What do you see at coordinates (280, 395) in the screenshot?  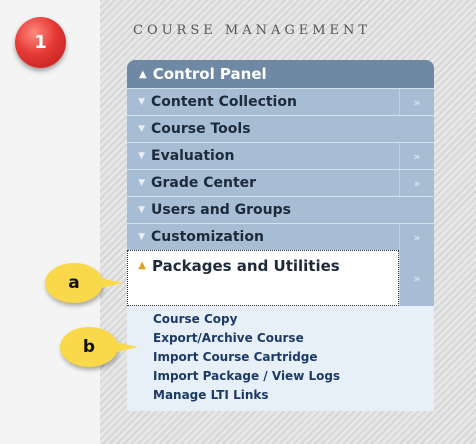 I see `submenu-item-manage-lti-links: Manage LTI Links` at bounding box center [280, 395].